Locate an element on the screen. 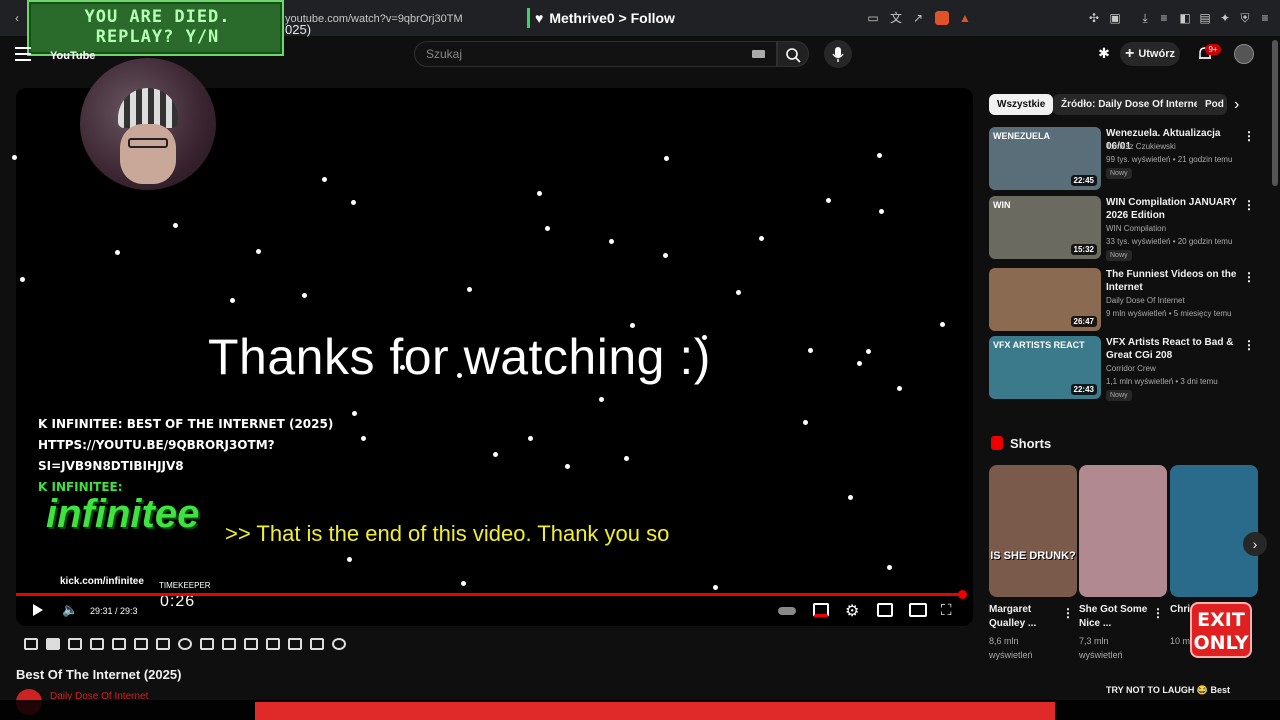 The image size is (1280, 720). overlay-url-line-1: HTTPS://YOUTU.BE/9QBRORJ3OTM? is located at coordinates (156, 445).